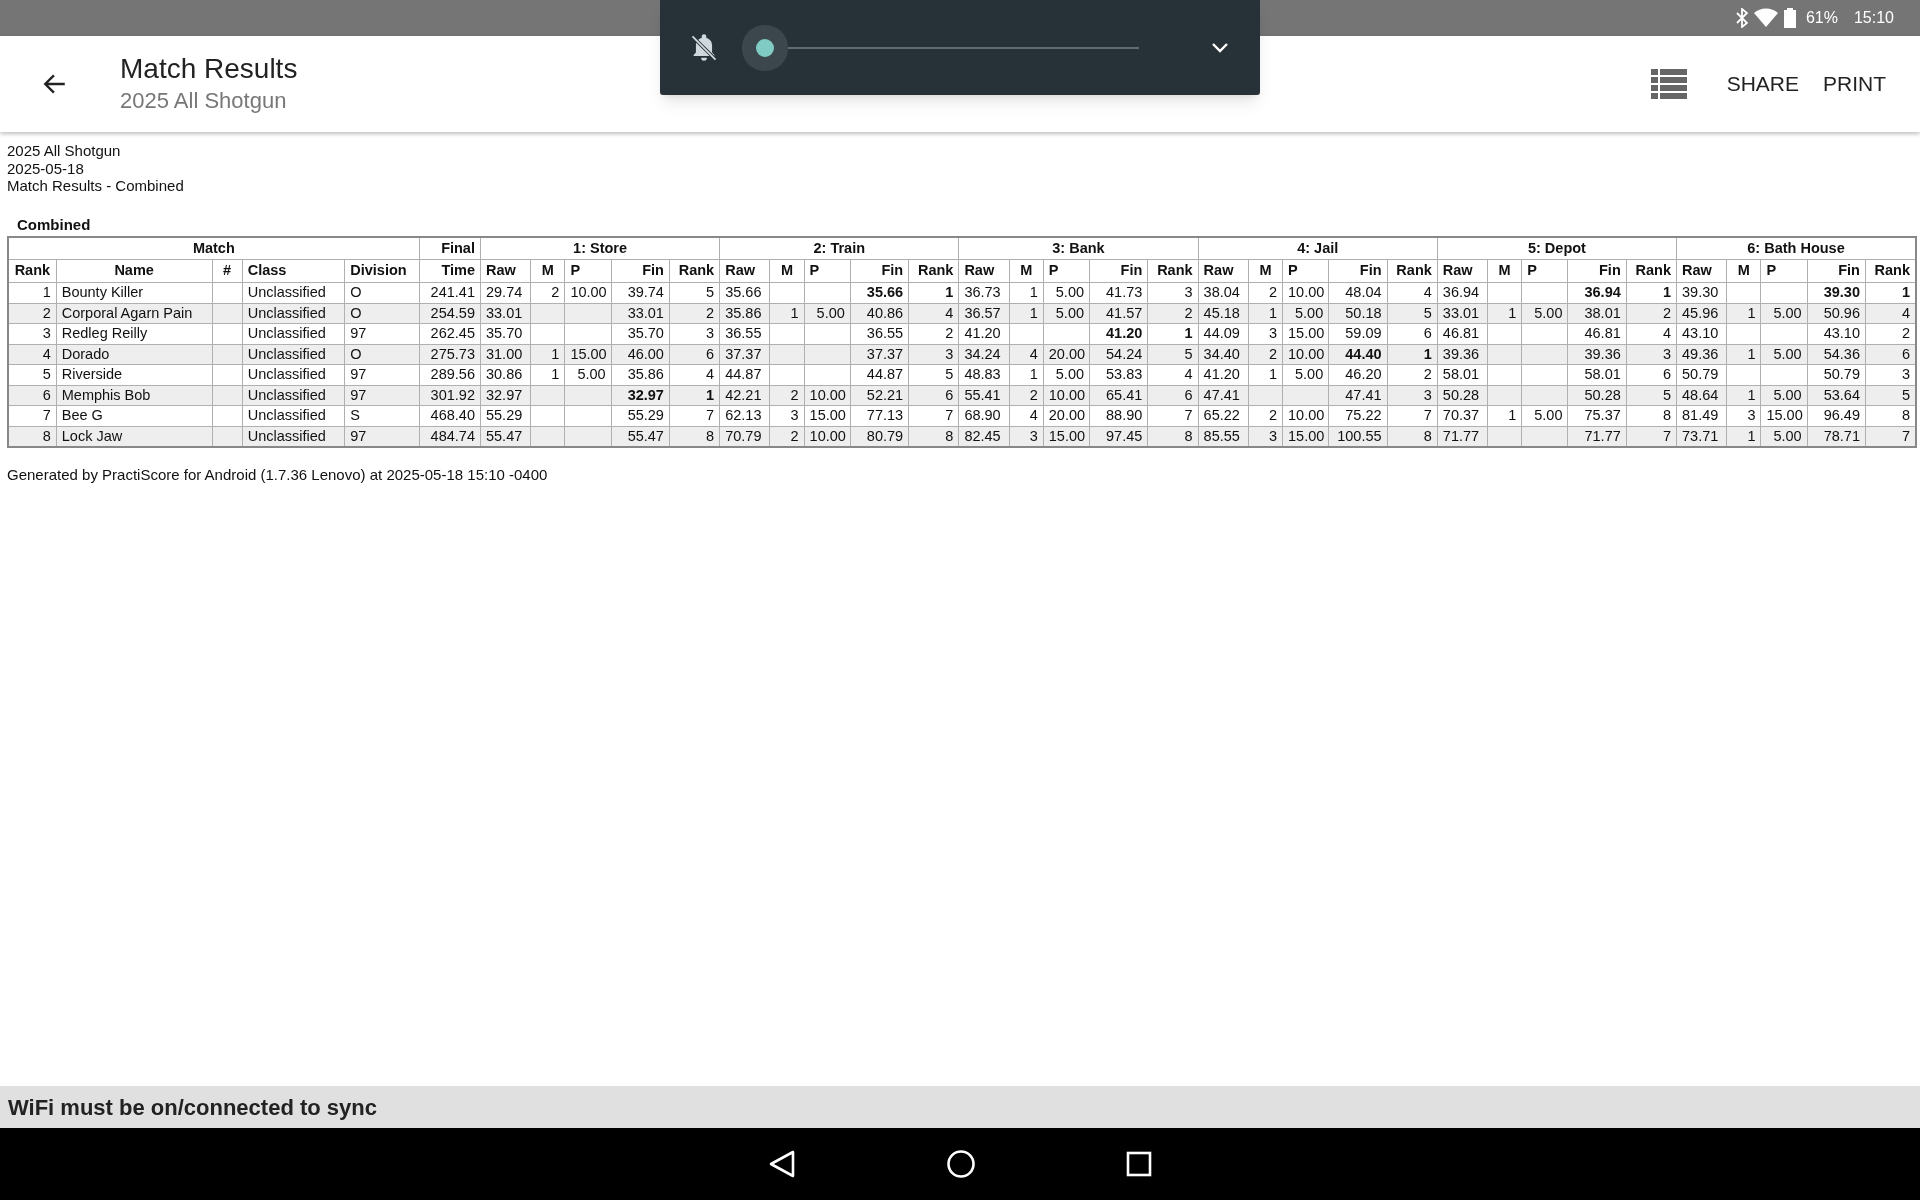 The image size is (1920, 1200). Describe the element at coordinates (744, 313) in the screenshot. I see `table-cell: 35.86` at that location.